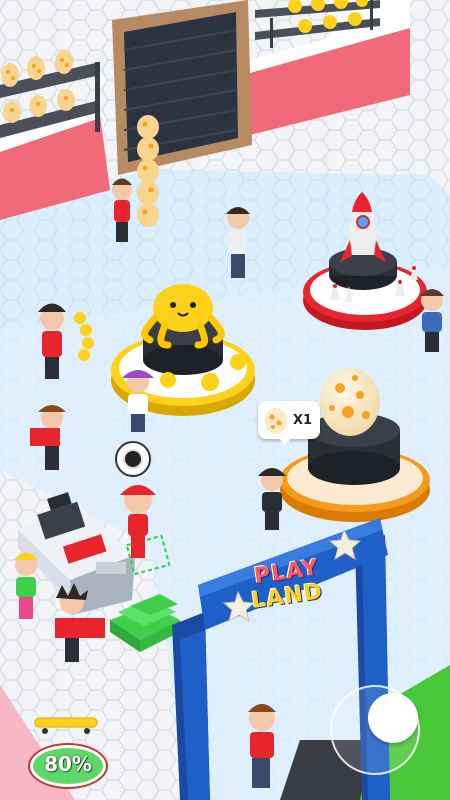 This screenshot has height=800, width=450. I want to click on egg-count-badge: X1, so click(289, 420).